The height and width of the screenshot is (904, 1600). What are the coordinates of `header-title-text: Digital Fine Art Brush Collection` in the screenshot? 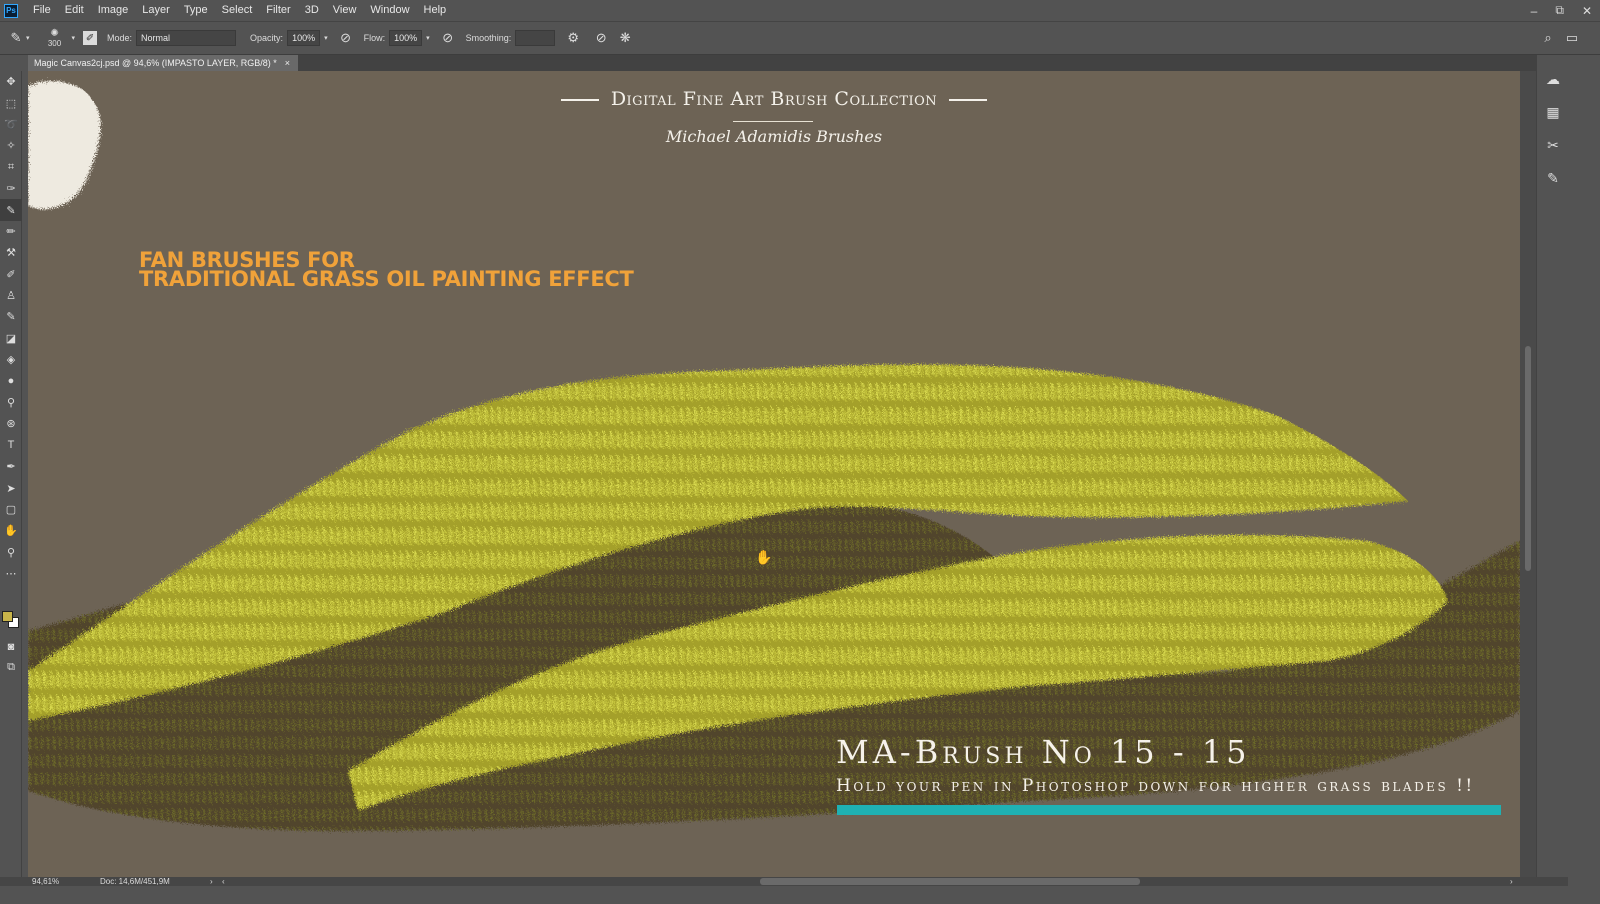 It's located at (774, 99).